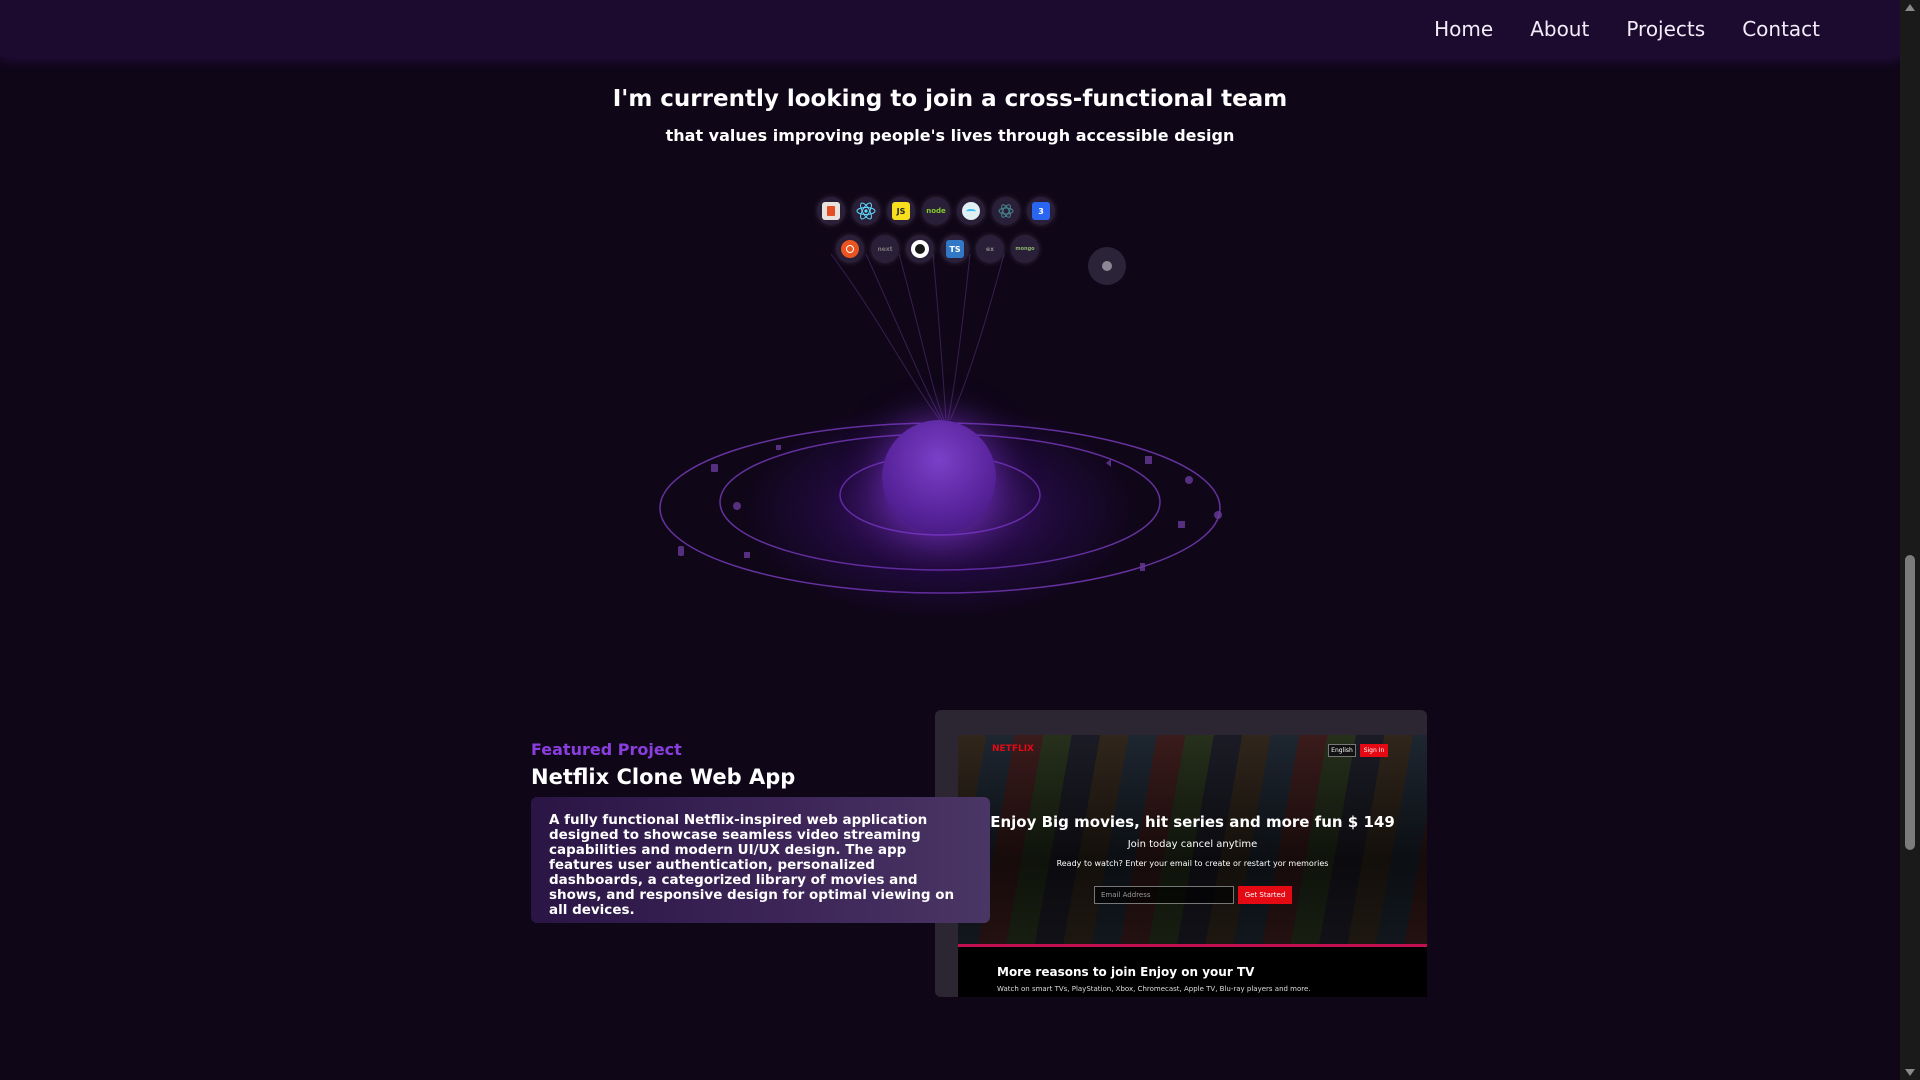 The image size is (1920, 1080). What do you see at coordinates (971, 211) in the screenshot?
I see `tailwind-icon` at bounding box center [971, 211].